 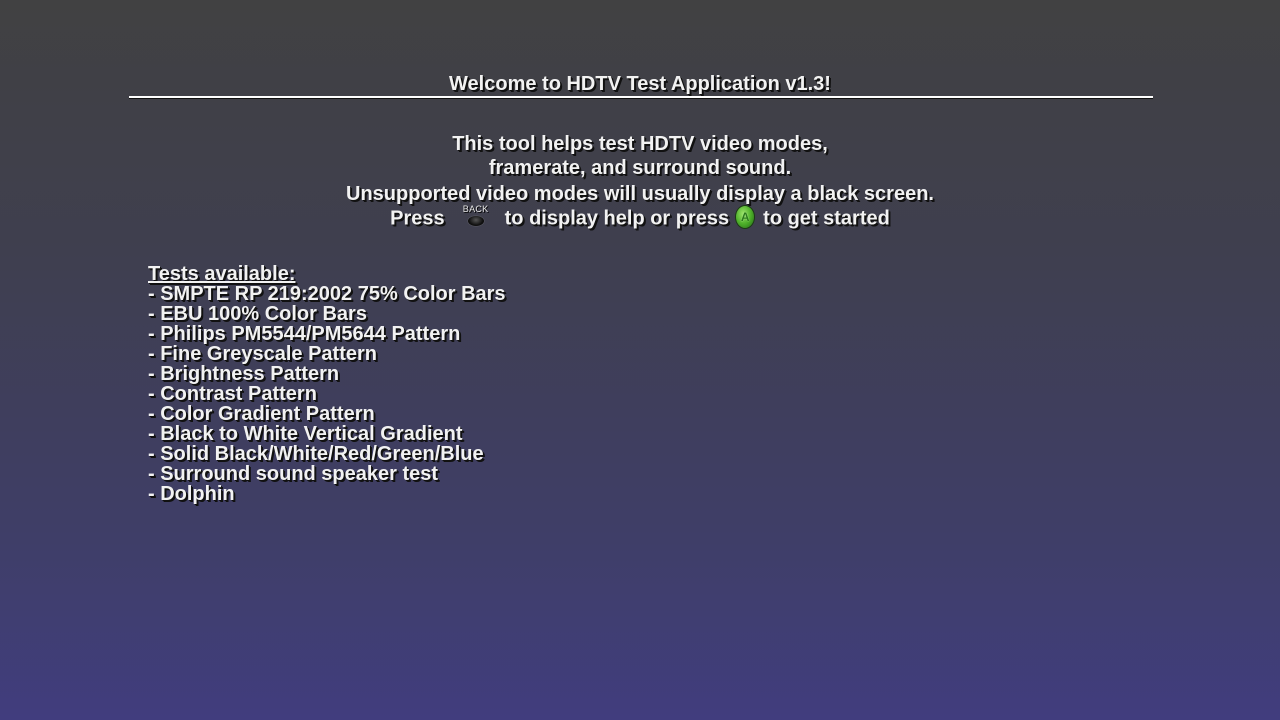 What do you see at coordinates (617, 218) in the screenshot?
I see `back-action-label: to display help or press` at bounding box center [617, 218].